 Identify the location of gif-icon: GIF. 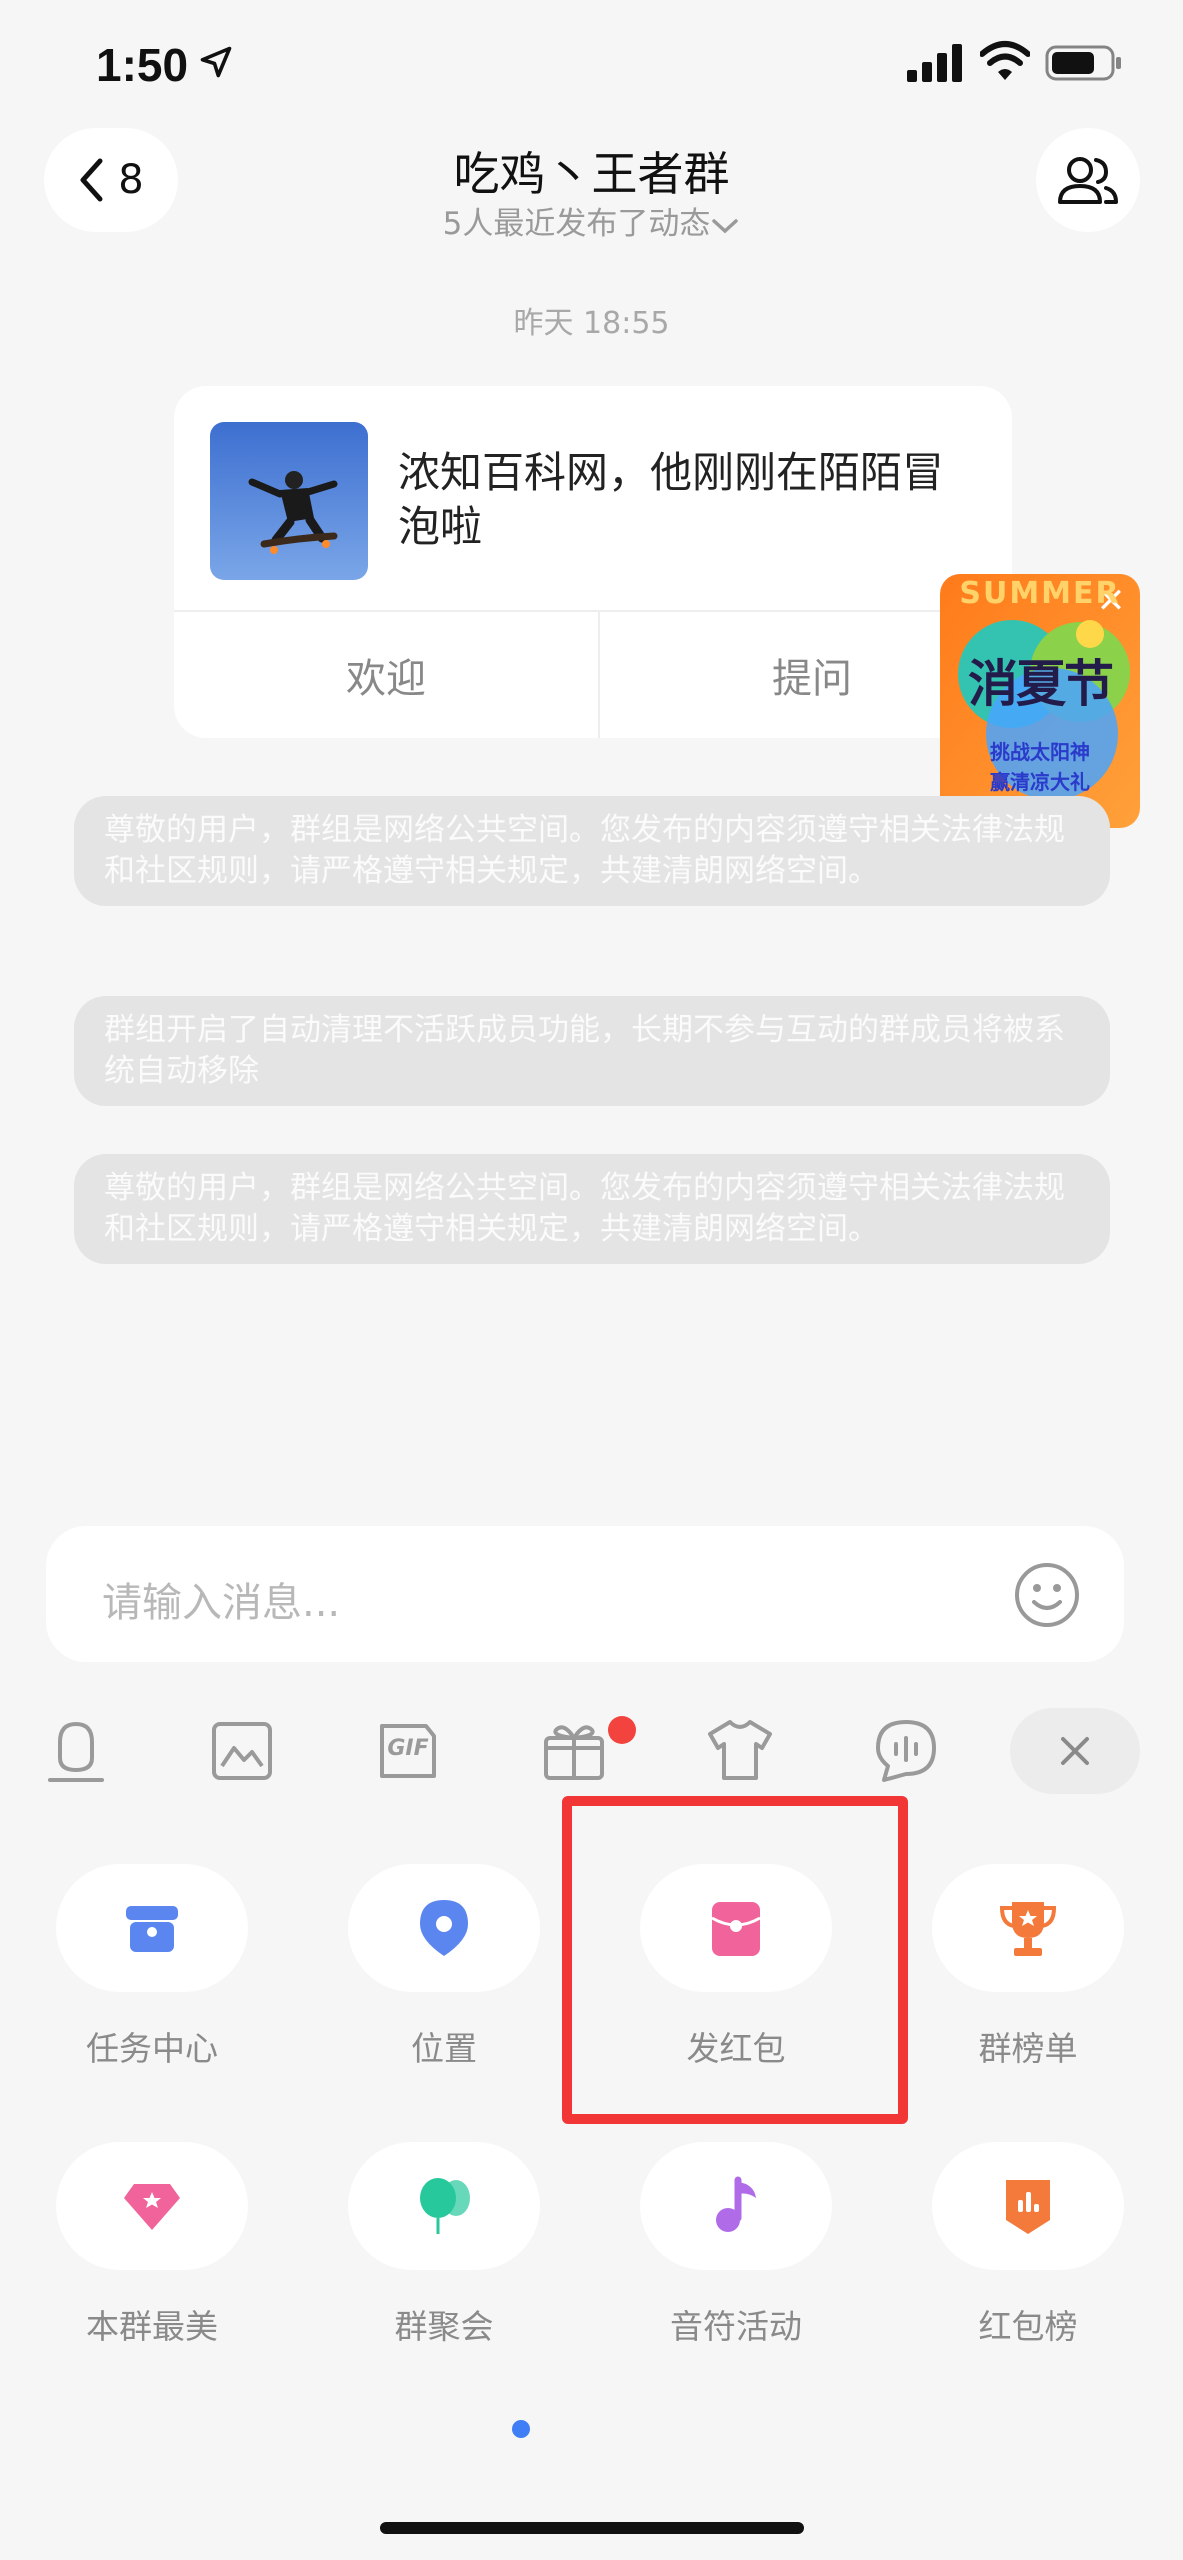
(408, 1750).